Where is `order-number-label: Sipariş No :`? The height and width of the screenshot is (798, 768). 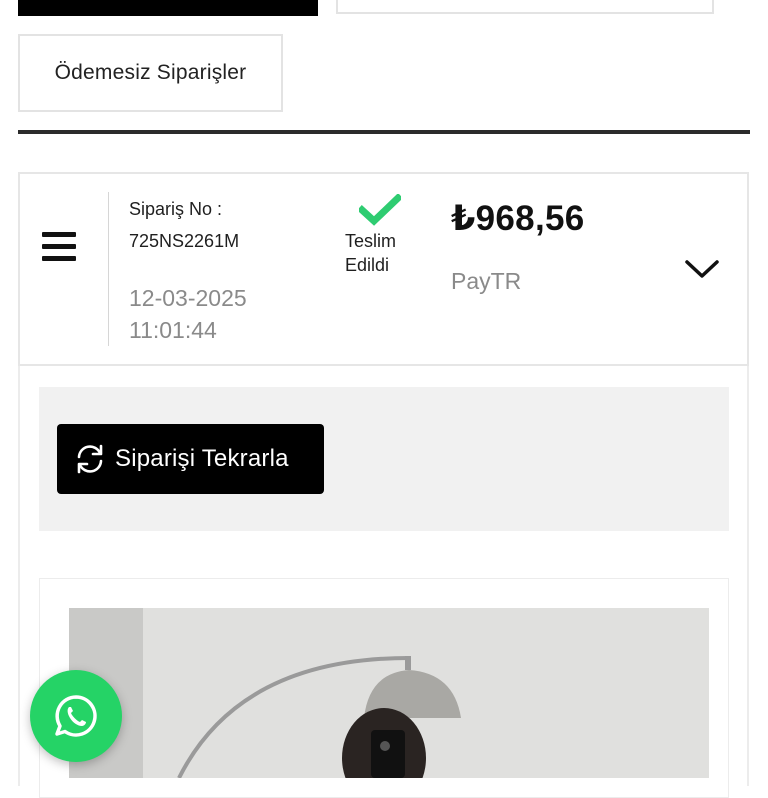 order-number-label: Sipariş No : is located at coordinates (176, 209).